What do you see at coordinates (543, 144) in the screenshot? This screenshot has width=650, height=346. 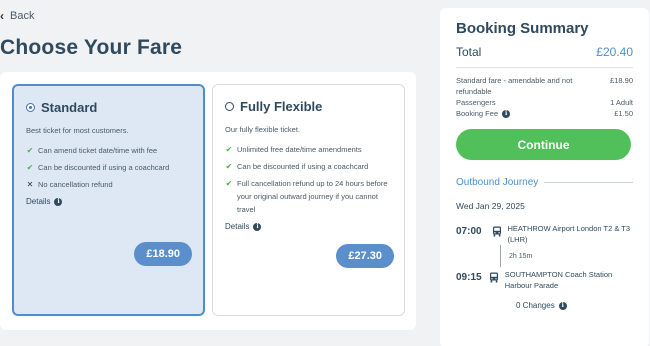 I see `continue-button: Continue` at bounding box center [543, 144].